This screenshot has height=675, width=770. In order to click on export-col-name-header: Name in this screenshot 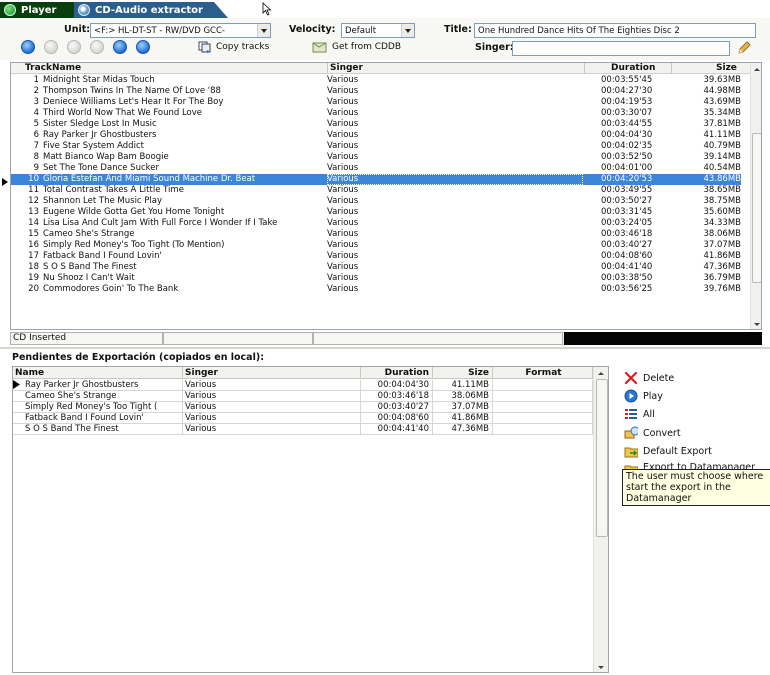, I will do `click(98, 373)`.